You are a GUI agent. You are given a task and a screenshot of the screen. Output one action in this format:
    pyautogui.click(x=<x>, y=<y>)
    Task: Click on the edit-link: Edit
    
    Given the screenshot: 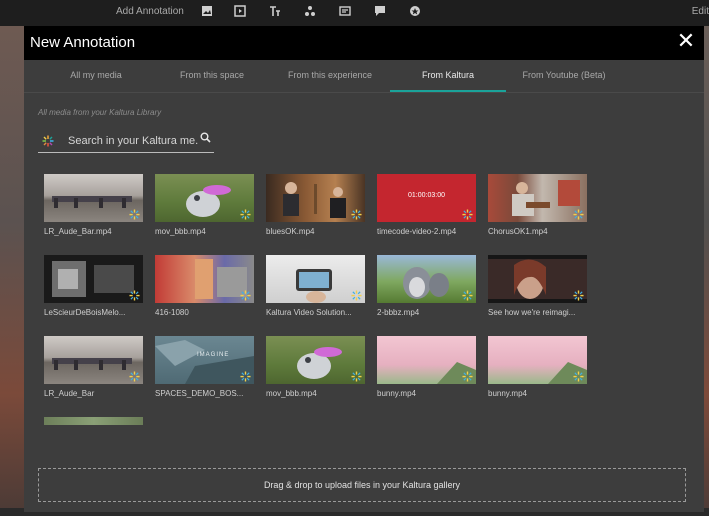 What is the action you would take?
    pyautogui.click(x=700, y=11)
    